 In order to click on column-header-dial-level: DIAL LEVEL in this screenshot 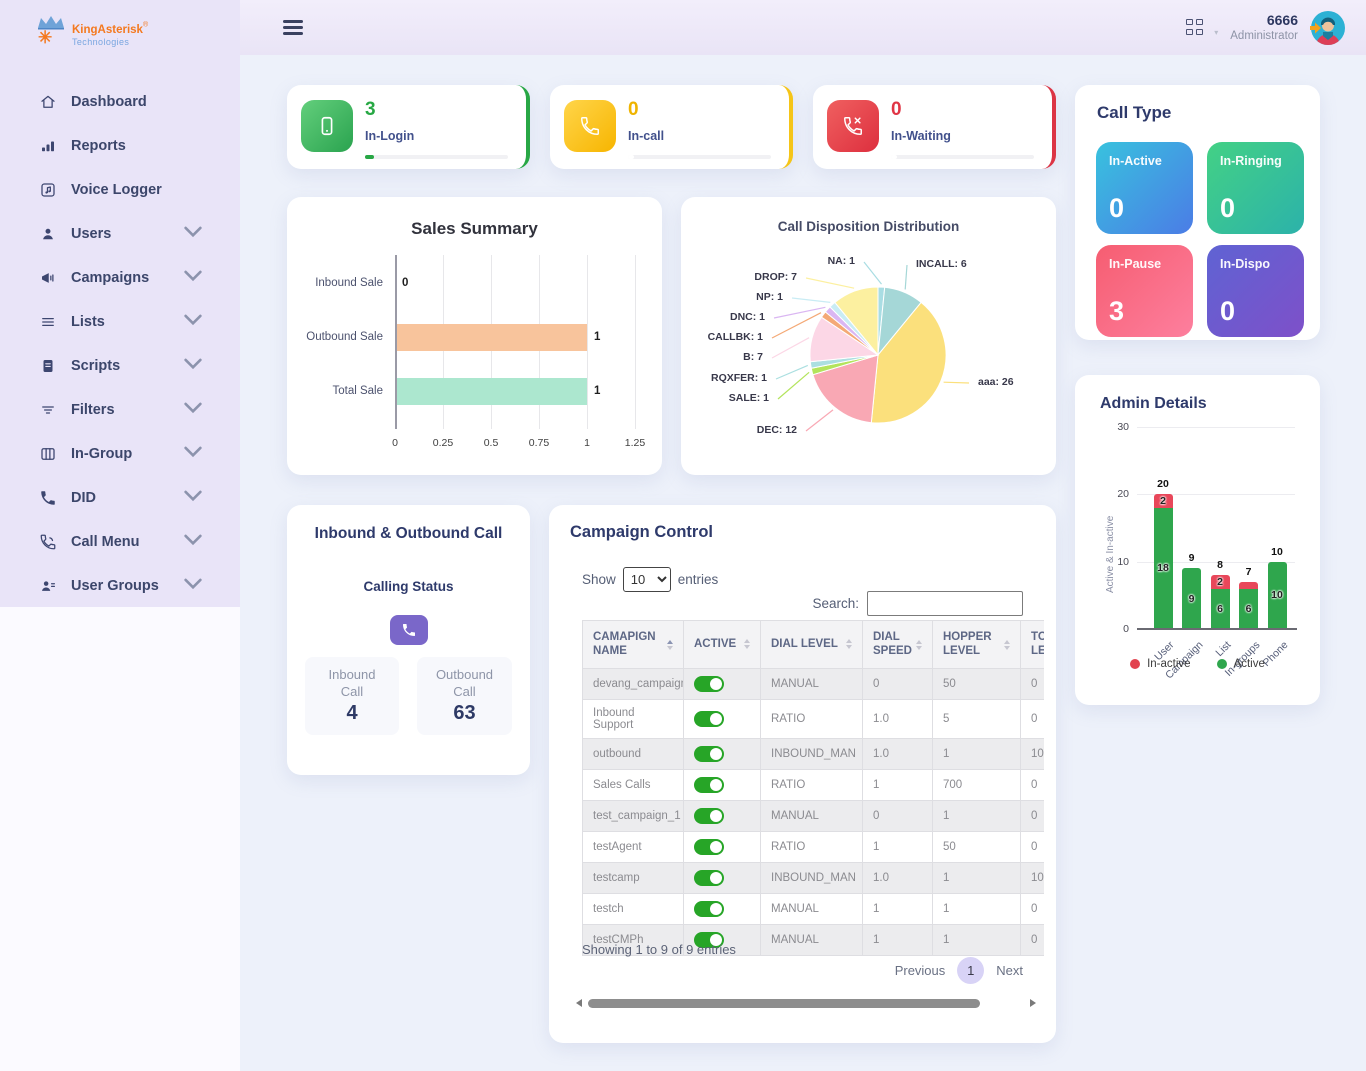, I will do `click(811, 644)`.